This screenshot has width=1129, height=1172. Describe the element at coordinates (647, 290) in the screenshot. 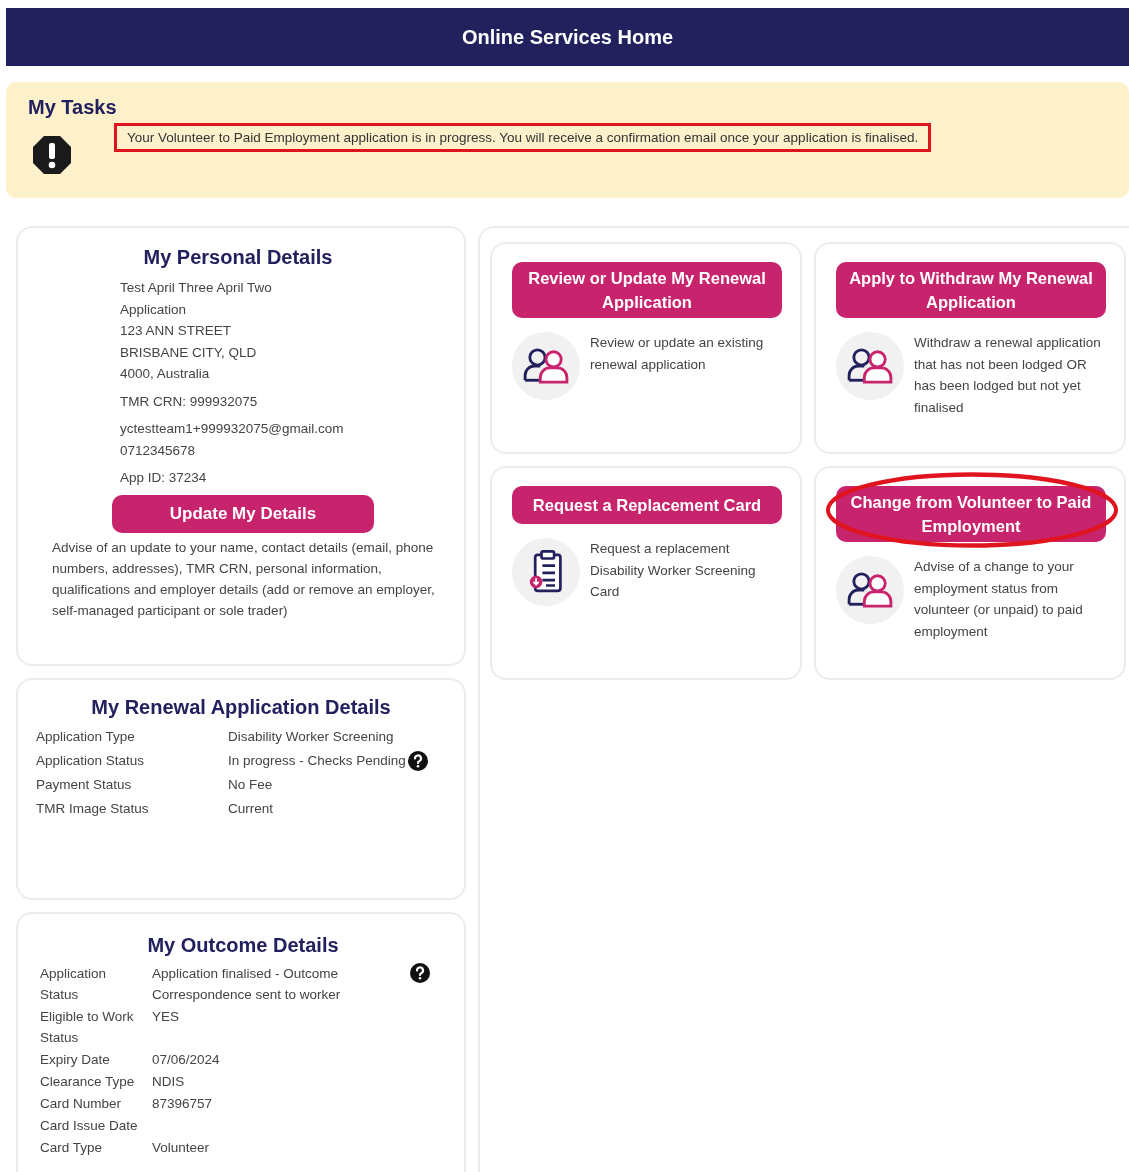

I see `service-button: Review or Update My Renewal Application` at that location.